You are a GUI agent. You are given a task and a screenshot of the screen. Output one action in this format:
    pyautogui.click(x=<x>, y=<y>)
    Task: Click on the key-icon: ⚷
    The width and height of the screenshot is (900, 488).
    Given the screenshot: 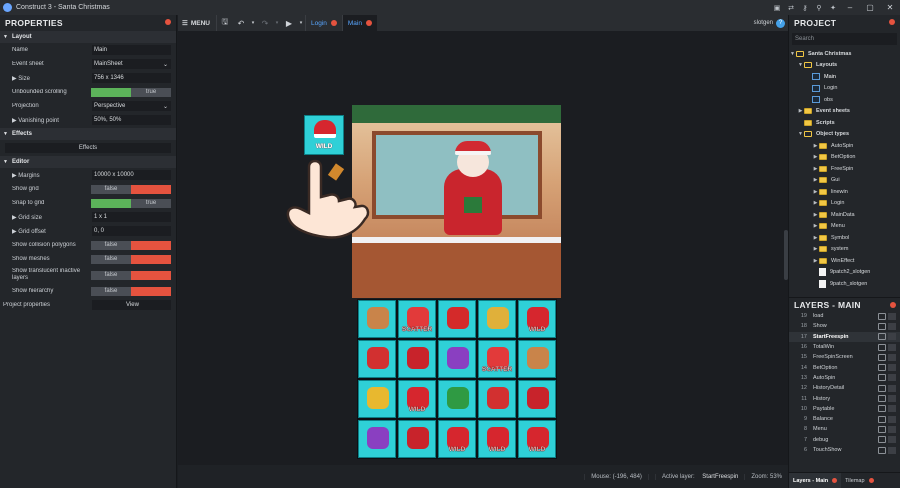 What is the action you would take?
    pyautogui.click(x=805, y=8)
    